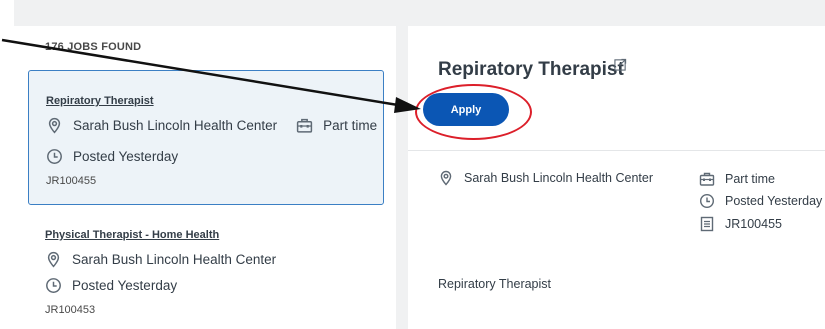  I want to click on document-icon, so click(707, 224).